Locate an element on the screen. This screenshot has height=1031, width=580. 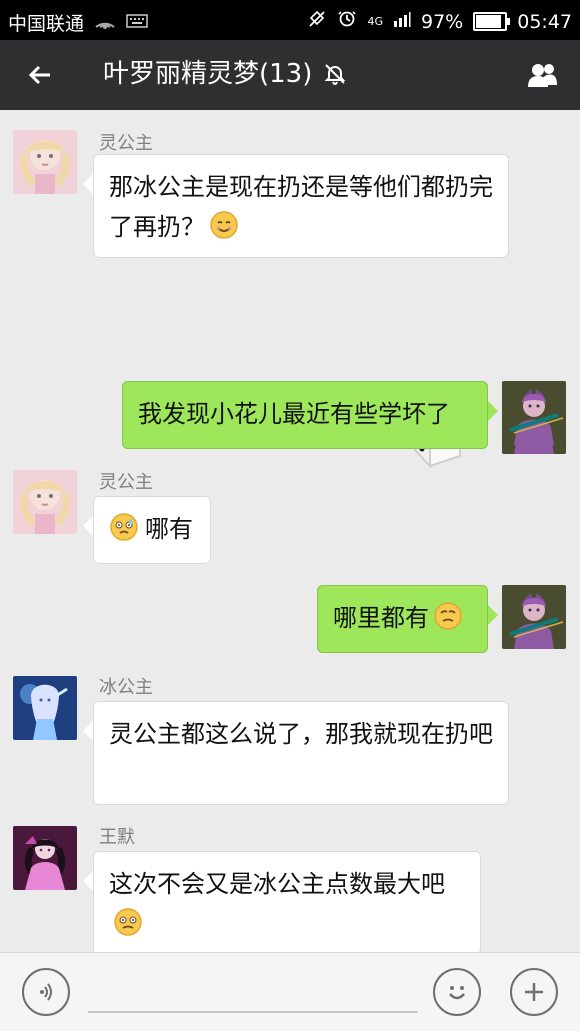
battery-icon is located at coordinates (492, 21).